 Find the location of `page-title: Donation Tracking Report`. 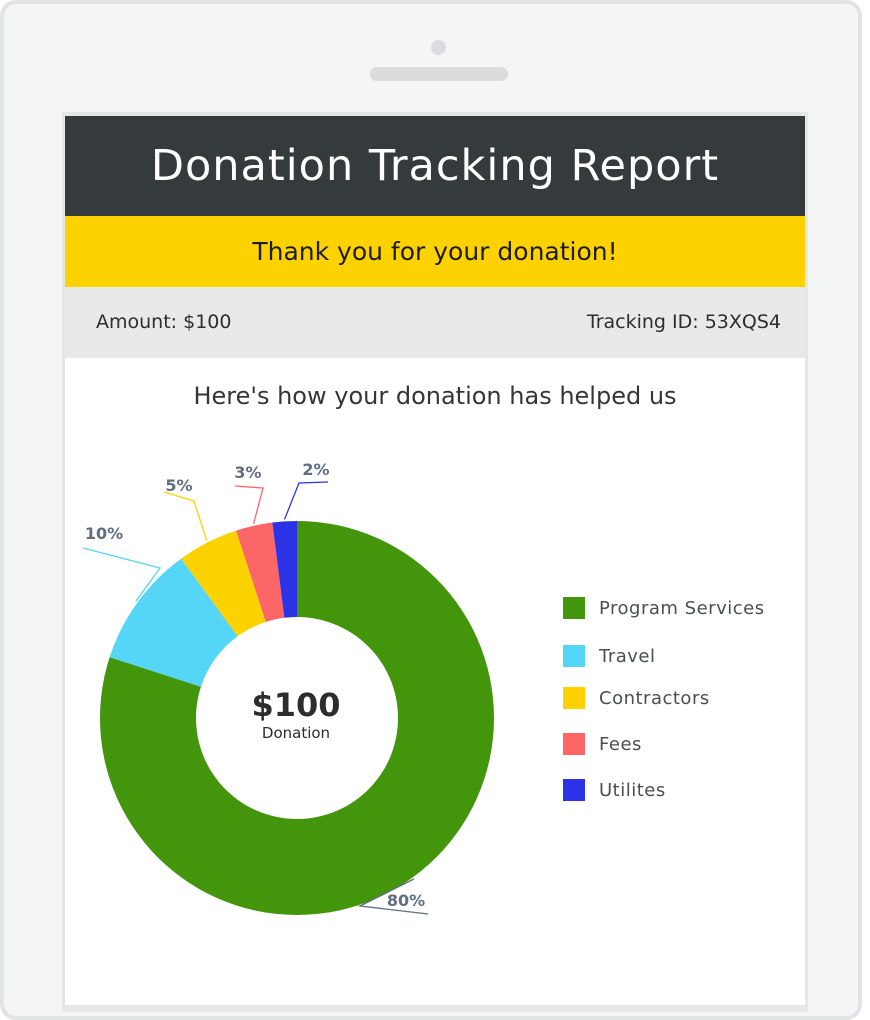

page-title: Donation Tracking Report is located at coordinates (435, 166).